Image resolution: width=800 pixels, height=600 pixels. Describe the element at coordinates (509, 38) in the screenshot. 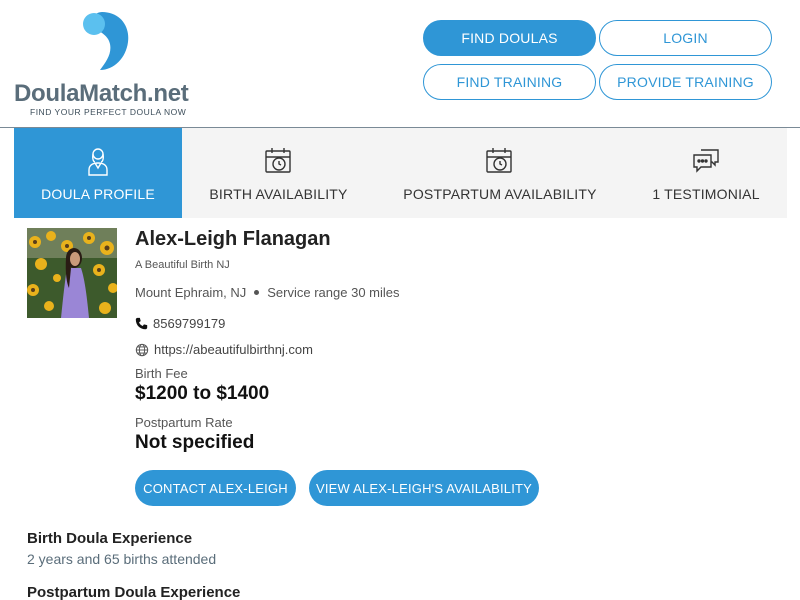

I see `find-doulas-button: FIND DOULAS` at that location.